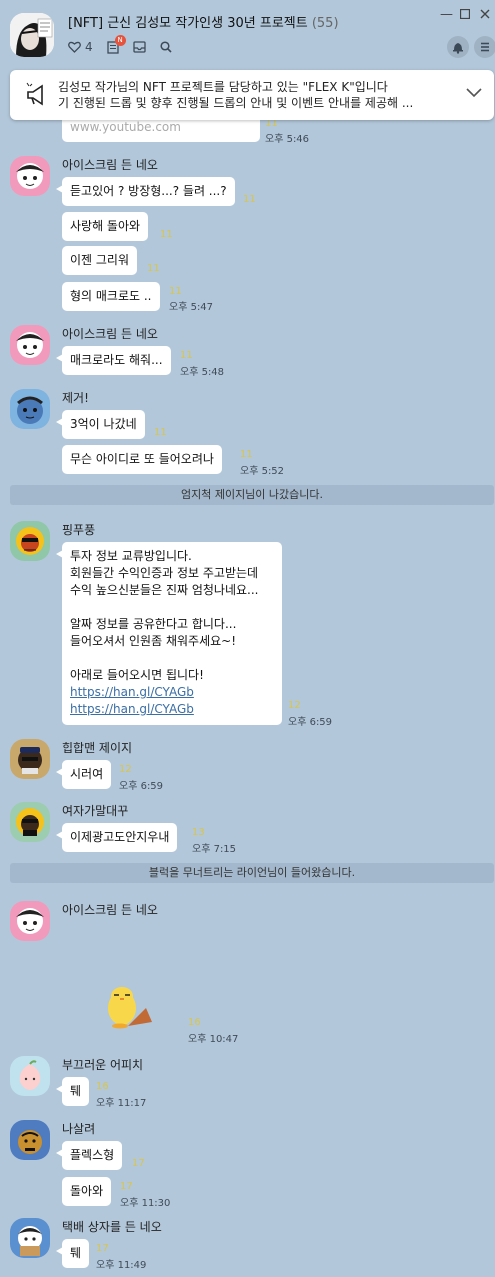  I want to click on close-button, so click(485, 15).